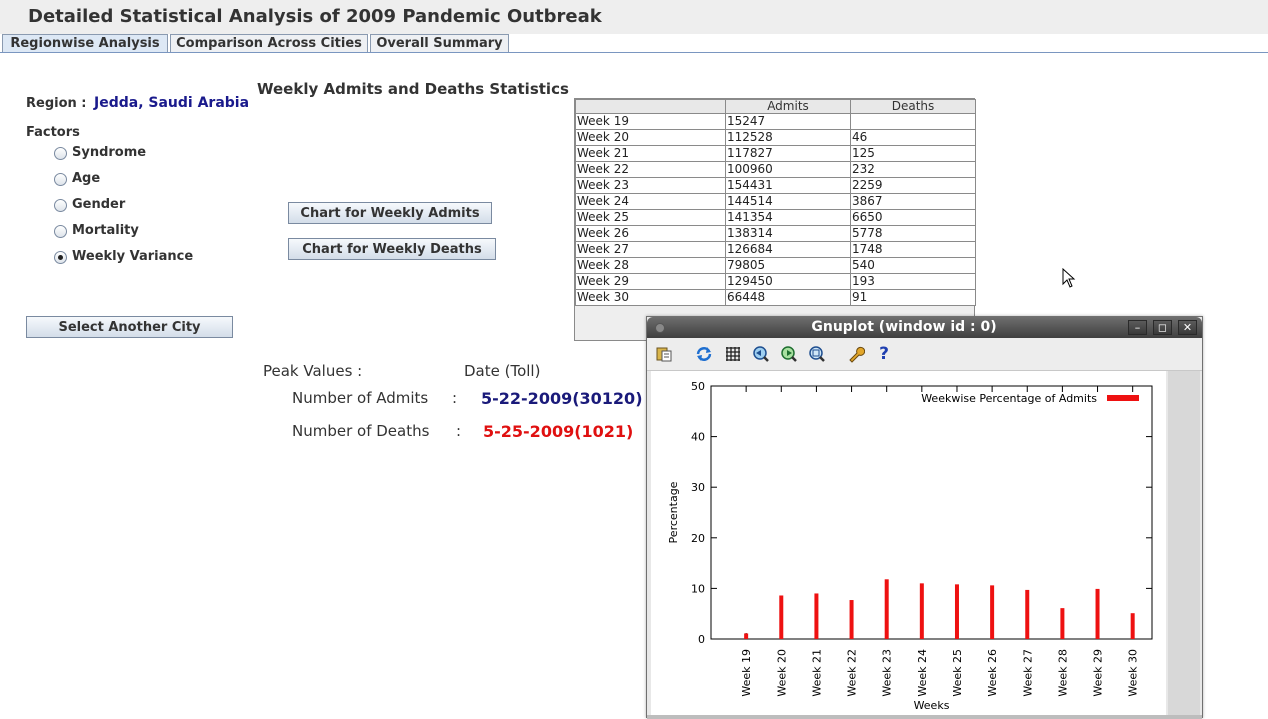  I want to click on peak-deaths-value: 5-25-2009(1021), so click(558, 431).